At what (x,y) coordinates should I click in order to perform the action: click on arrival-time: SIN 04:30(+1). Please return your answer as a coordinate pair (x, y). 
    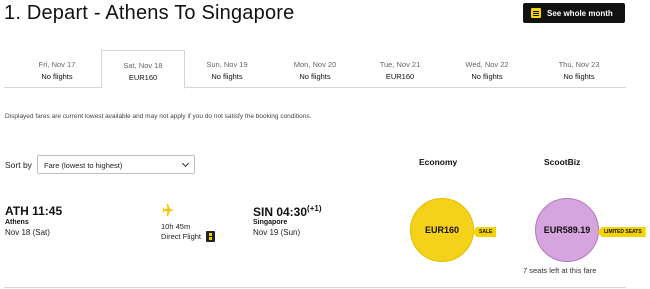
    Looking at the image, I should click on (287, 211).